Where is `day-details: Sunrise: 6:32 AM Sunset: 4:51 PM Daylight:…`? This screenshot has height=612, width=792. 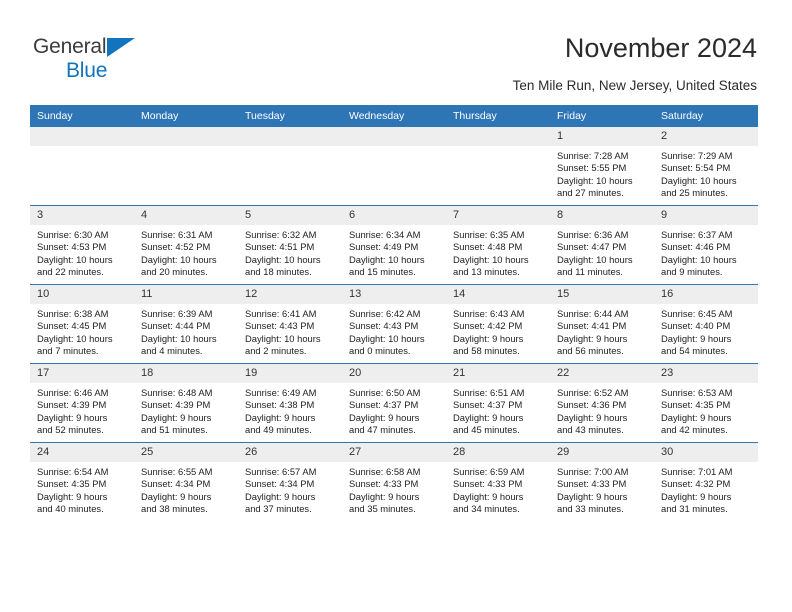 day-details: Sunrise: 6:32 AM Sunset: 4:51 PM Daylight:… is located at coordinates (290, 252).